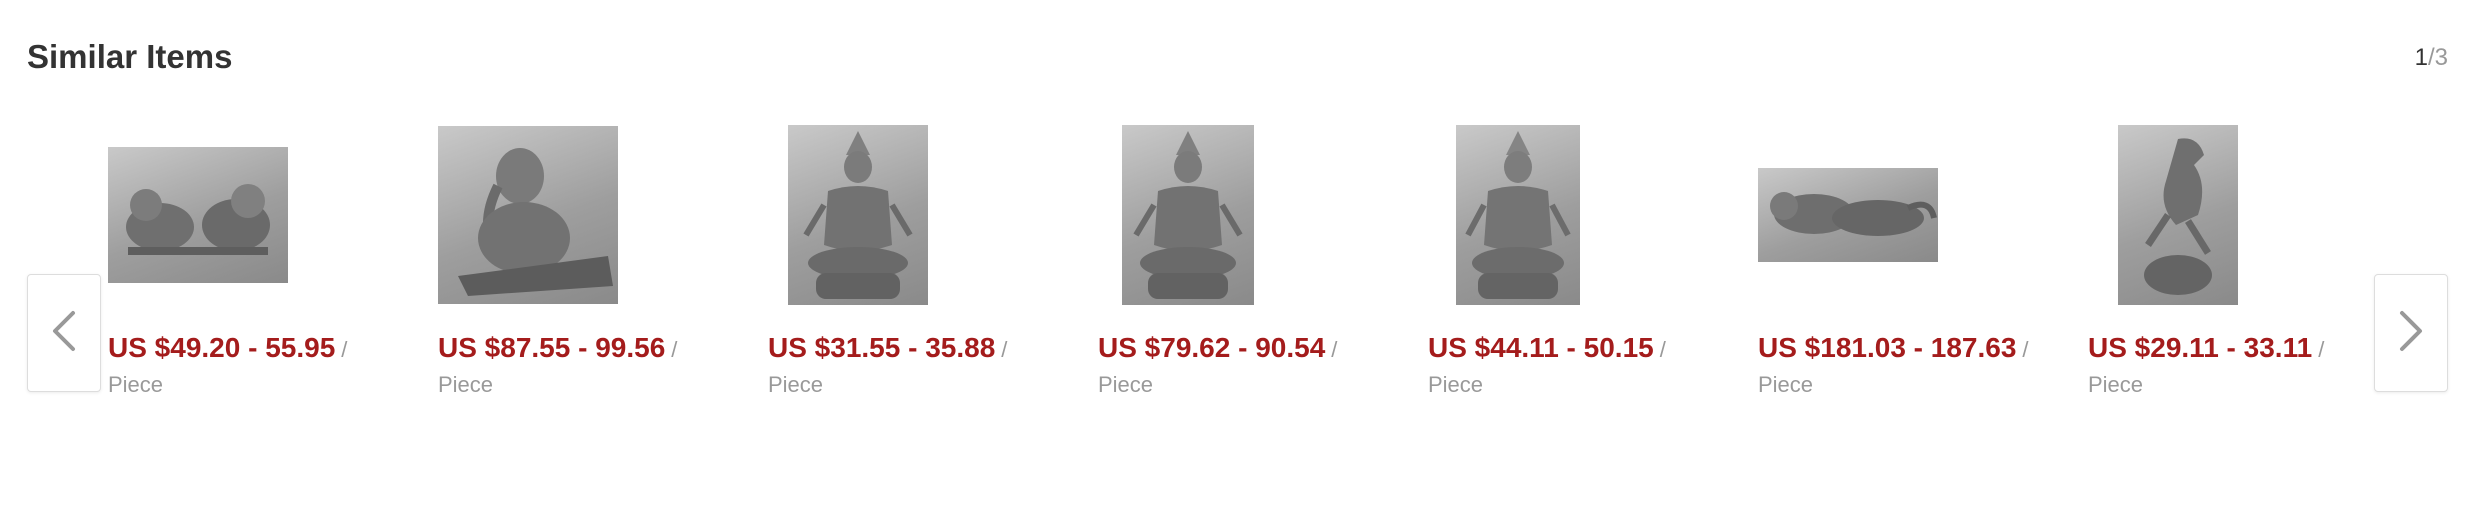 This screenshot has height=516, width=2480. Describe the element at coordinates (1923, 270) in the screenshot. I see `product-card: US $181.03 - 187.63/ Piece` at that location.